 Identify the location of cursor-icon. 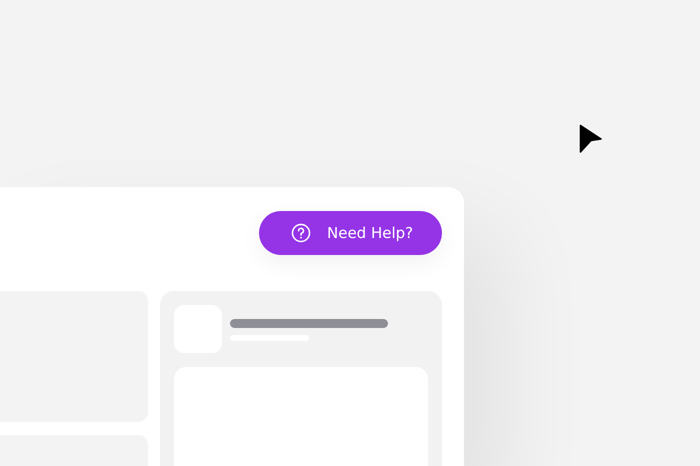
(591, 139).